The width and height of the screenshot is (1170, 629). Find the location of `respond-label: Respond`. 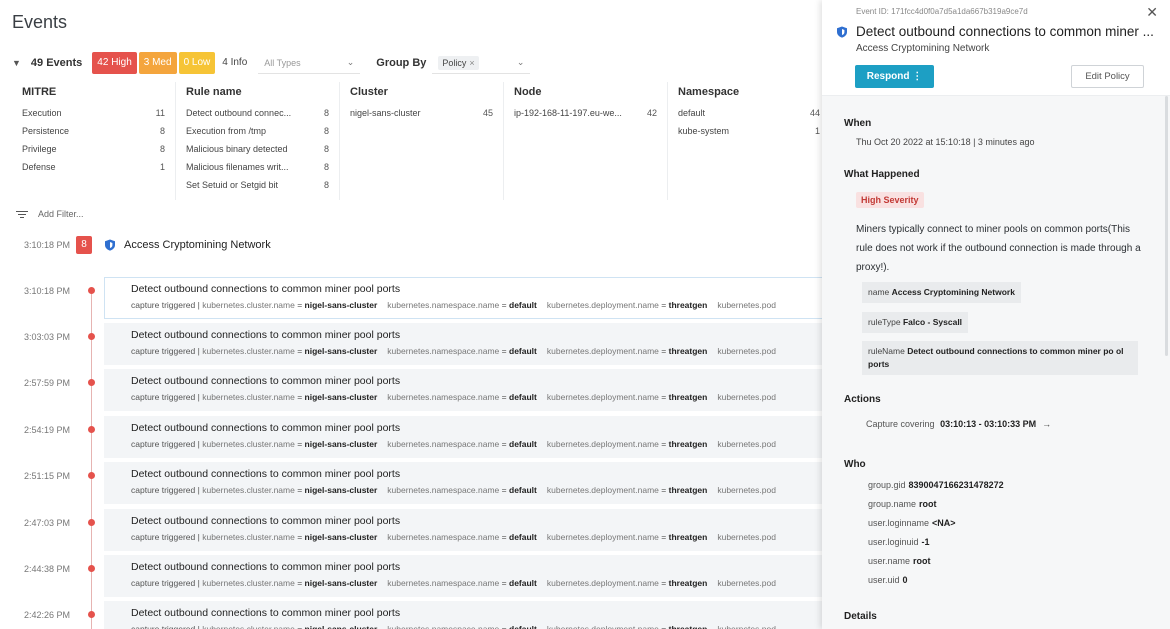

respond-label: Respond is located at coordinates (888, 76).